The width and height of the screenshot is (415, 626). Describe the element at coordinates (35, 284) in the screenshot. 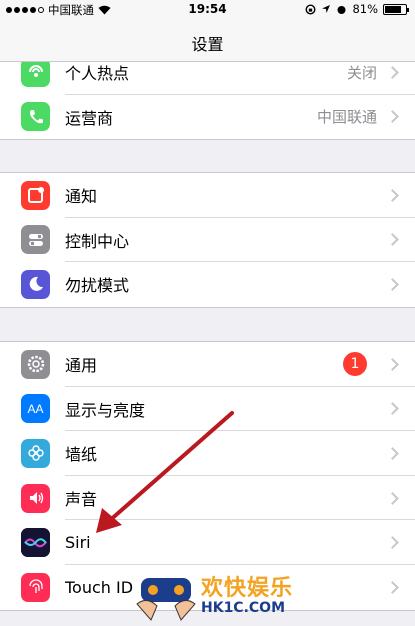

I see `moon-icon` at that location.